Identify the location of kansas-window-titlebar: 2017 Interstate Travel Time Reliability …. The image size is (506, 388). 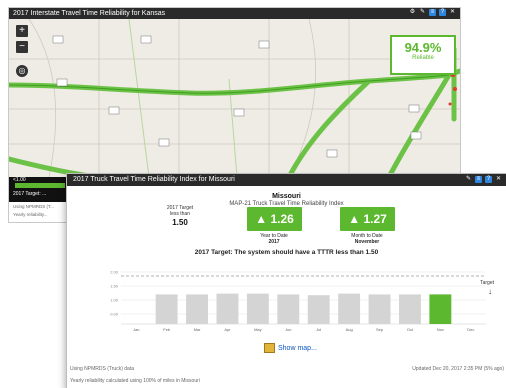
(234, 13).